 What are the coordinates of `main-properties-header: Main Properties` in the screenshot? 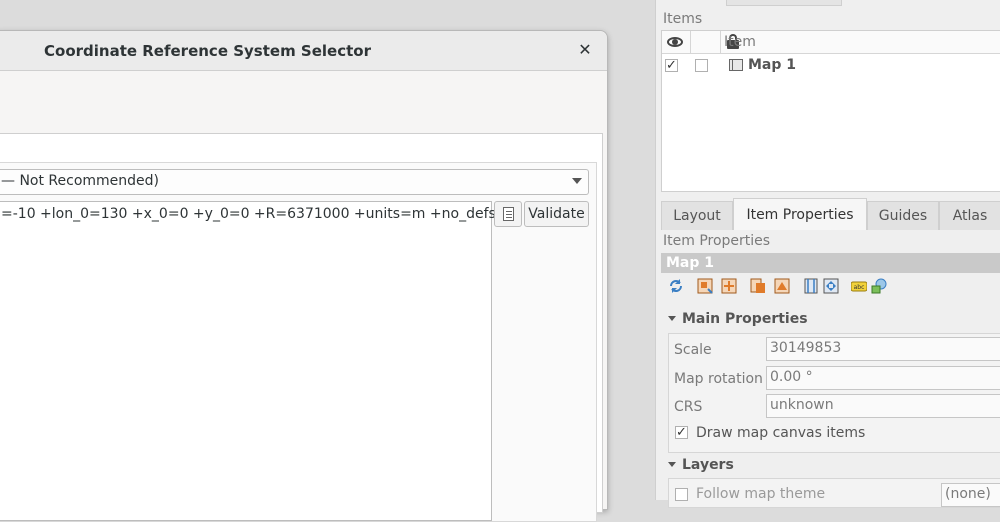 It's located at (738, 319).